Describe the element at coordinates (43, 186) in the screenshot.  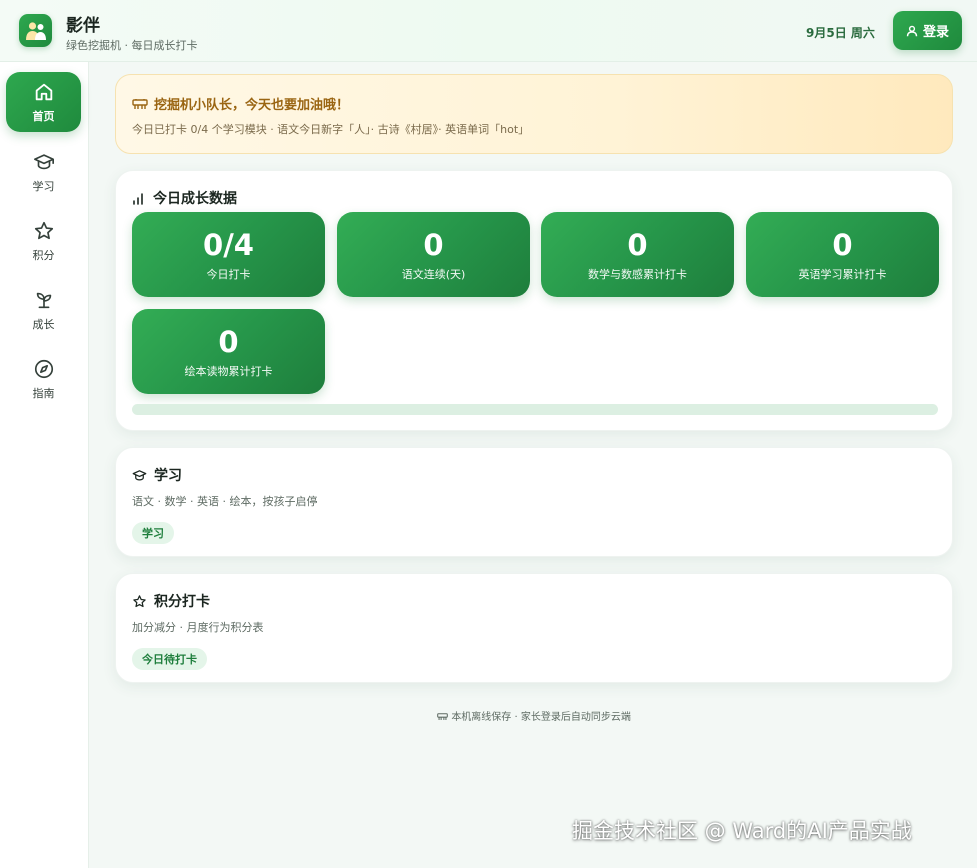
I see `sidebar-item-label: 学习` at that location.